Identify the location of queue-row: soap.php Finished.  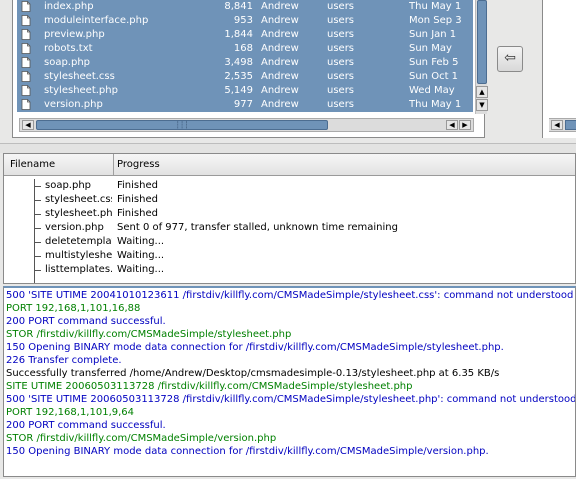
(289, 186).